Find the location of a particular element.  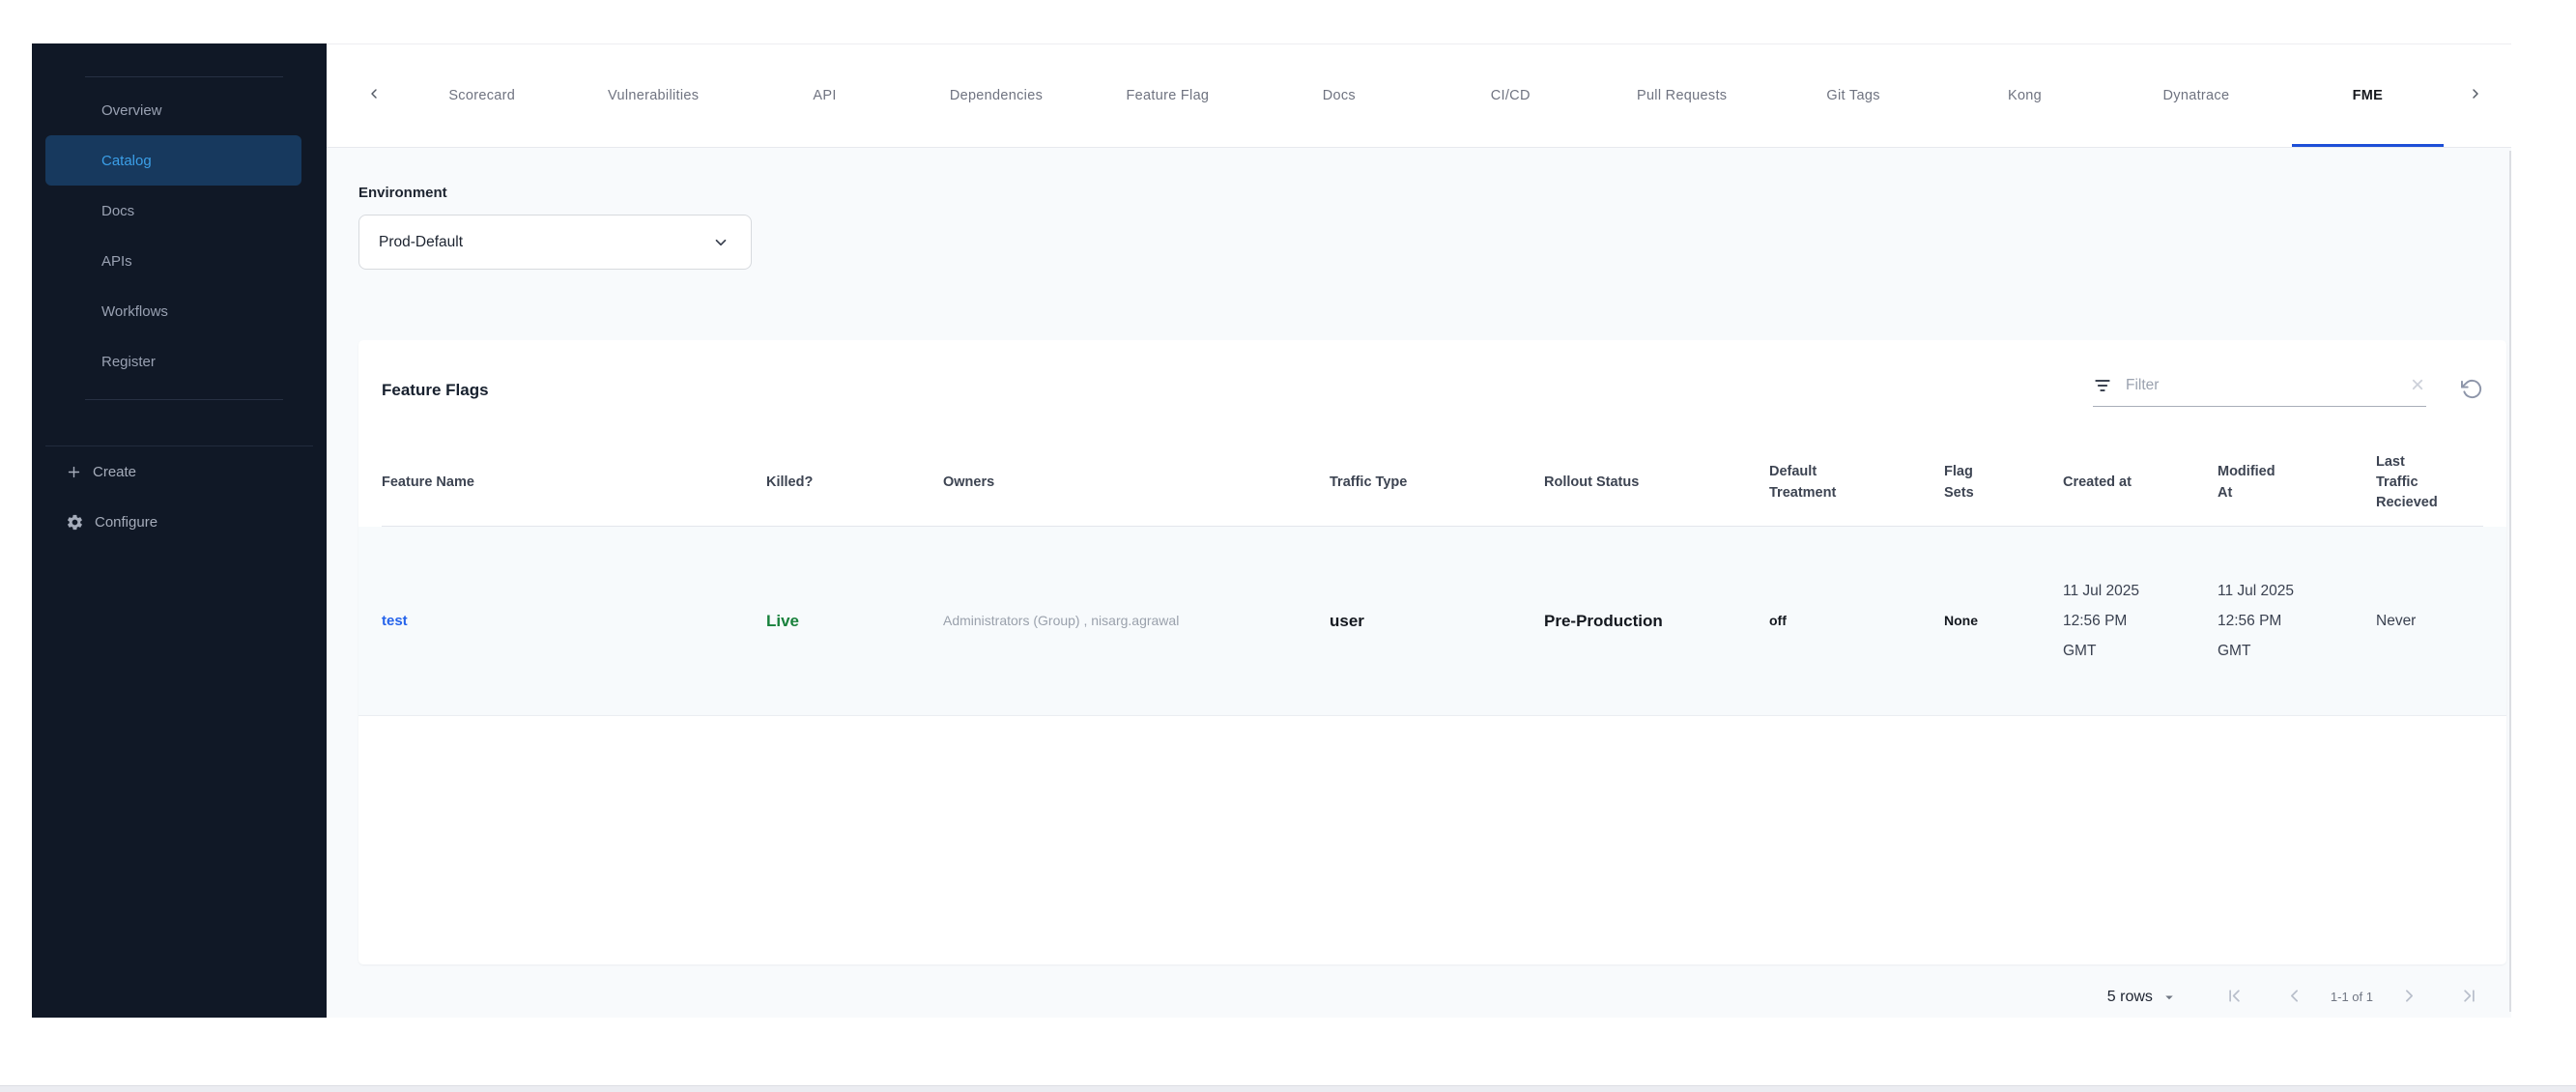

tab-label: Scorecard is located at coordinates (482, 96).